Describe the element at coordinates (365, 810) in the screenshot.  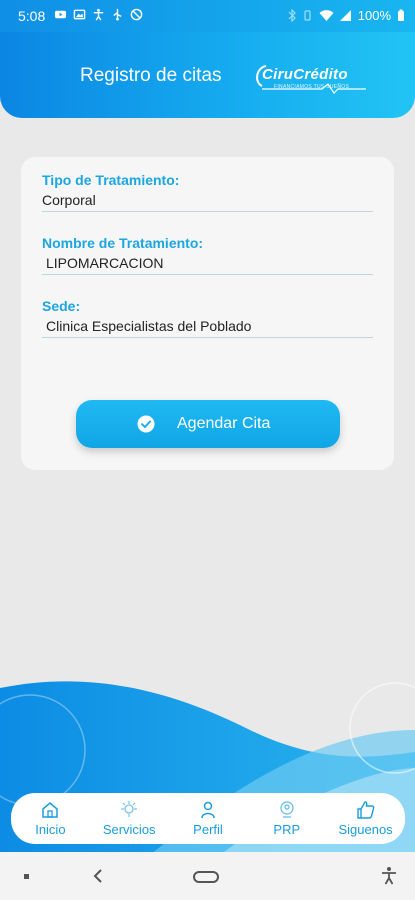
I see `thumbs-up-icon` at that location.